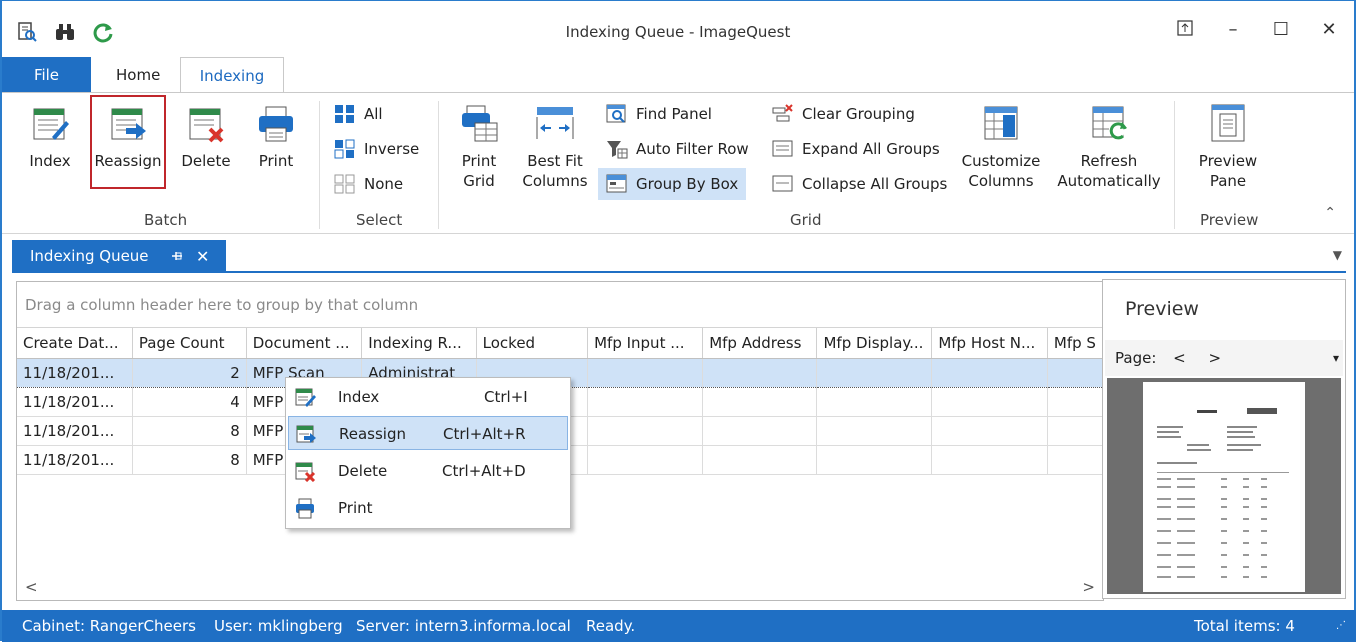 This screenshot has width=1356, height=642. Describe the element at coordinates (109, 626) in the screenshot. I see `status-cabinet: Cabinet: RangerCheers` at that location.